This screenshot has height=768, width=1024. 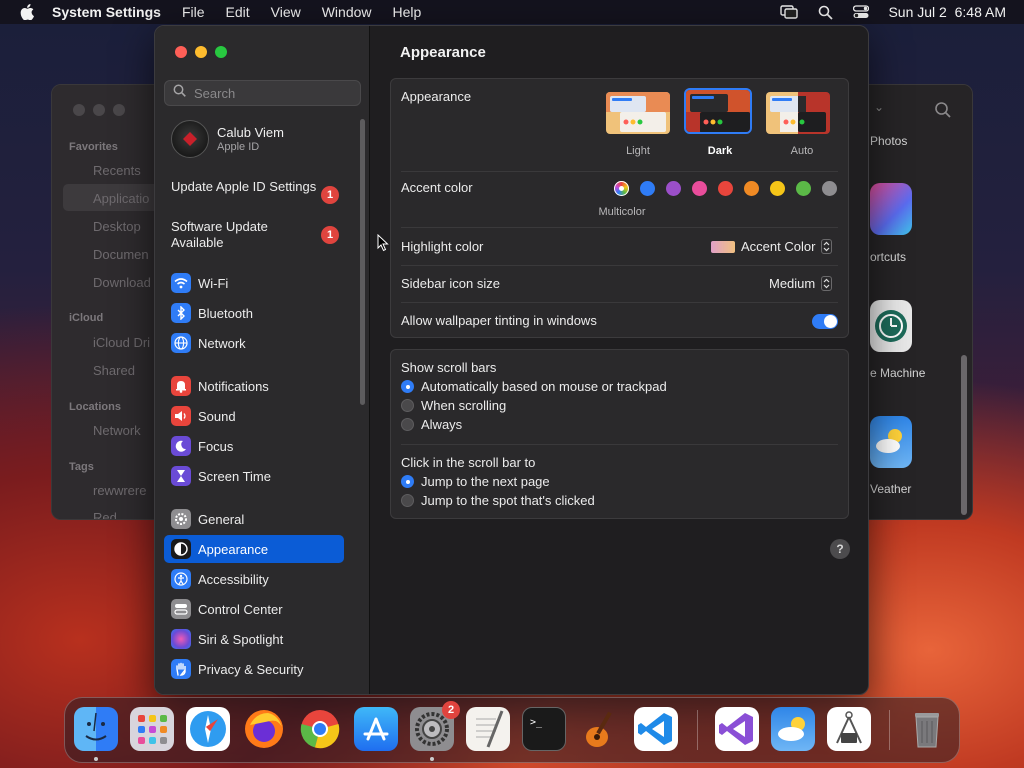 What do you see at coordinates (286, 12) in the screenshot?
I see `menu-view: View` at bounding box center [286, 12].